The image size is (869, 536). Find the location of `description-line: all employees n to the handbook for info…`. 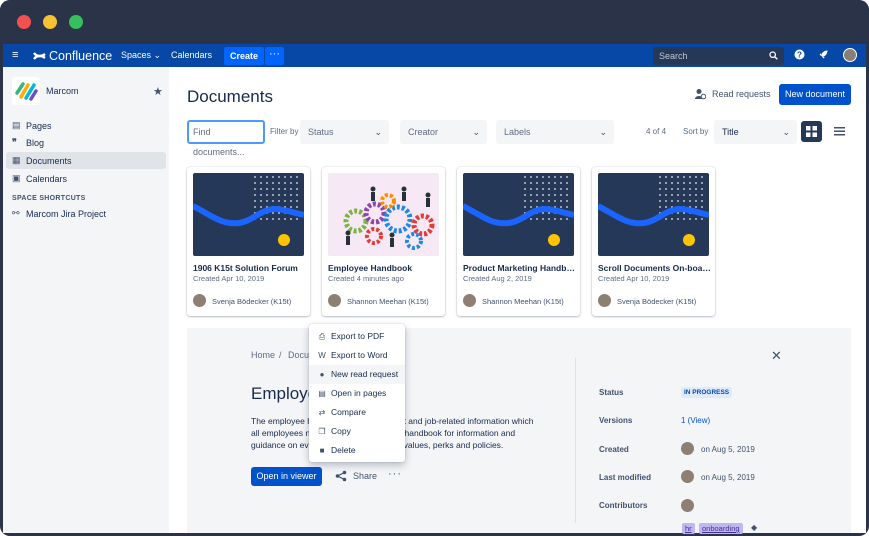

description-line: all employees n to the handbook for info… is located at coordinates (383, 433).